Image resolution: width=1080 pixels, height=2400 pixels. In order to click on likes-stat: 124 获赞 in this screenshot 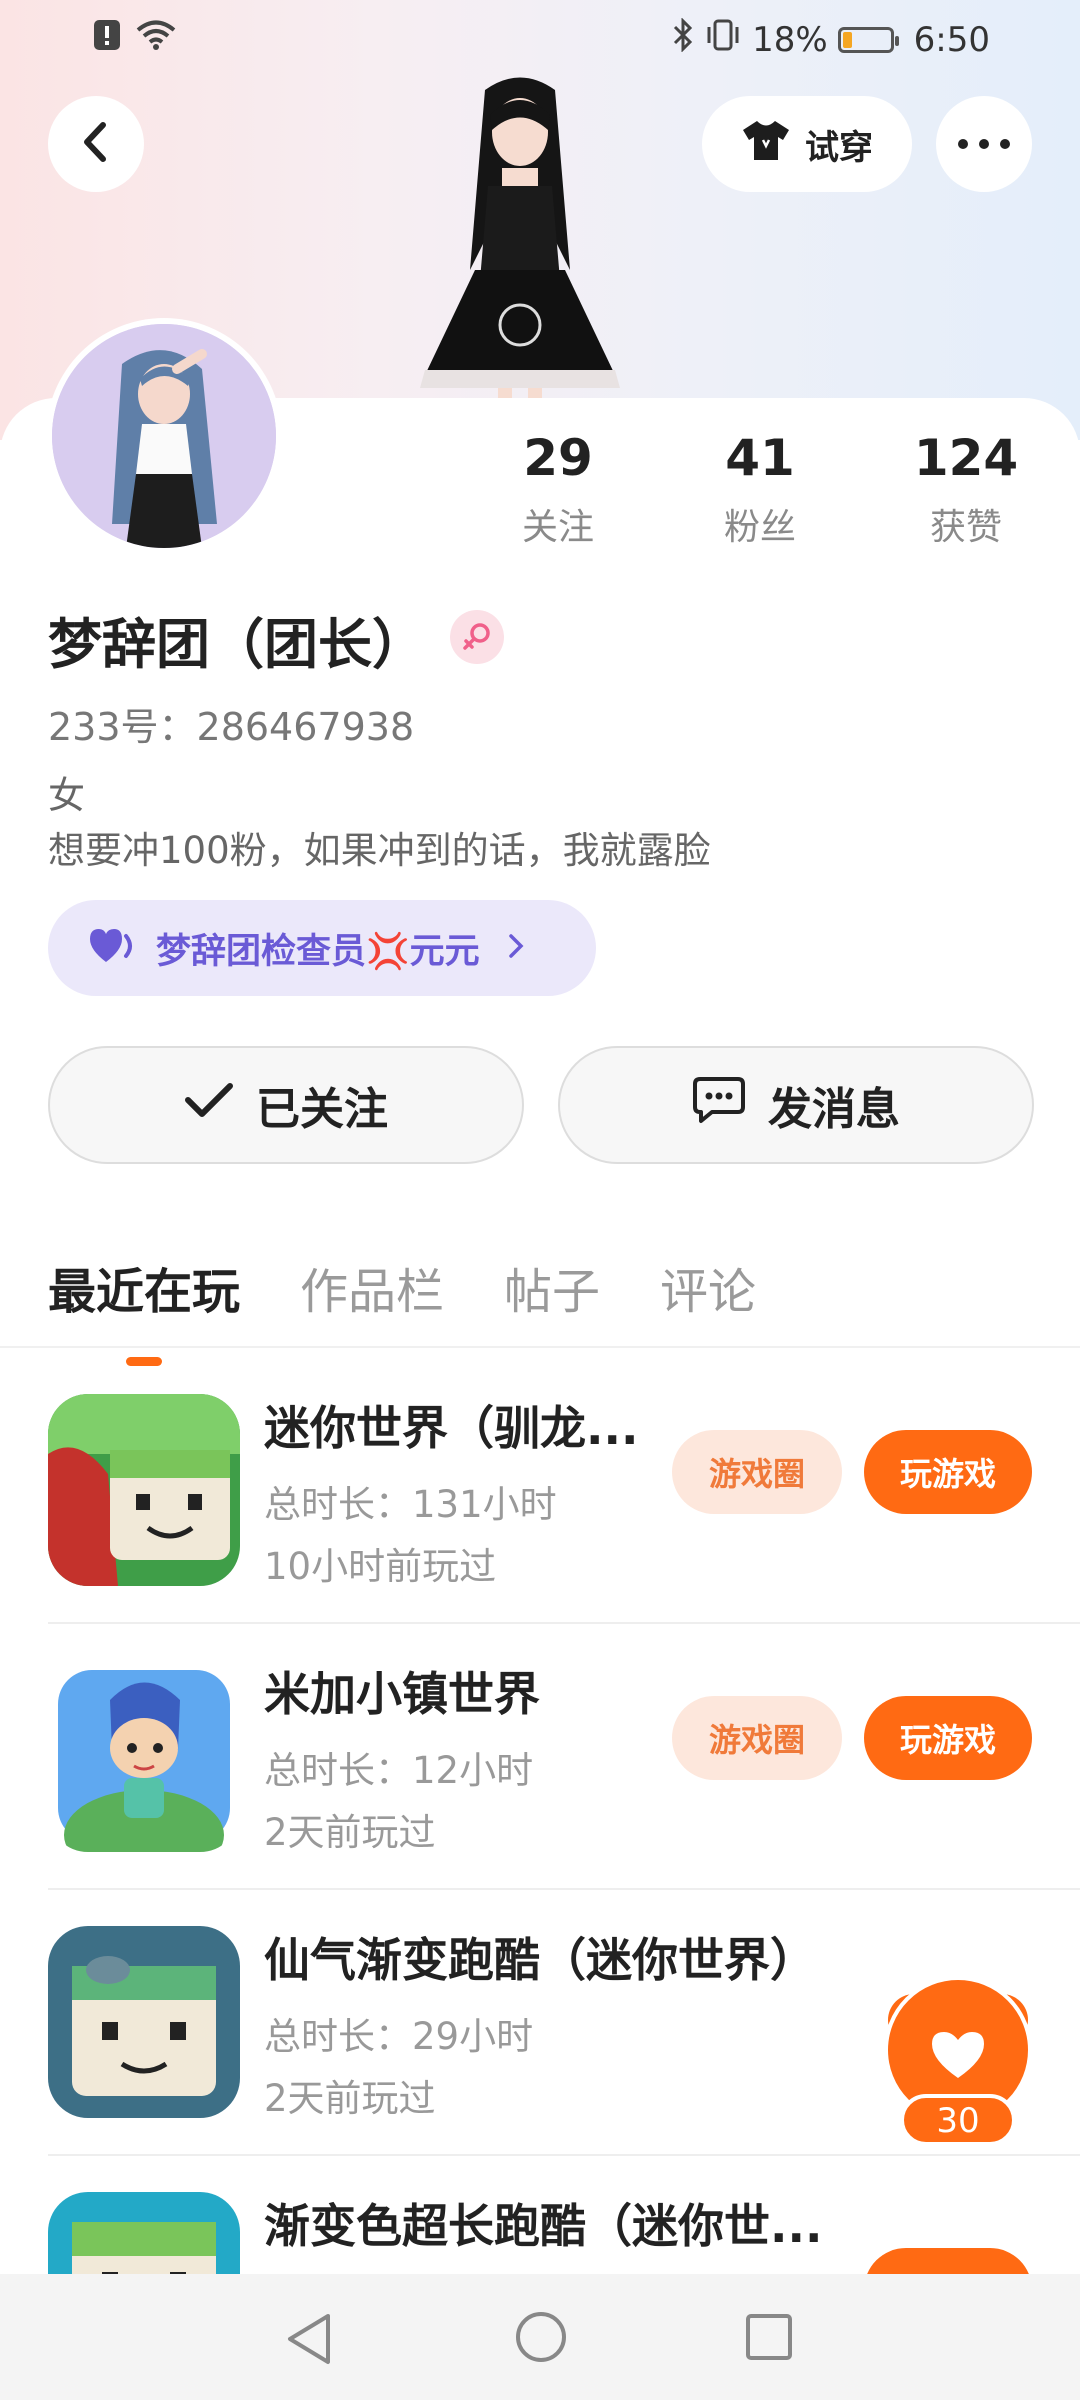, I will do `click(966, 489)`.